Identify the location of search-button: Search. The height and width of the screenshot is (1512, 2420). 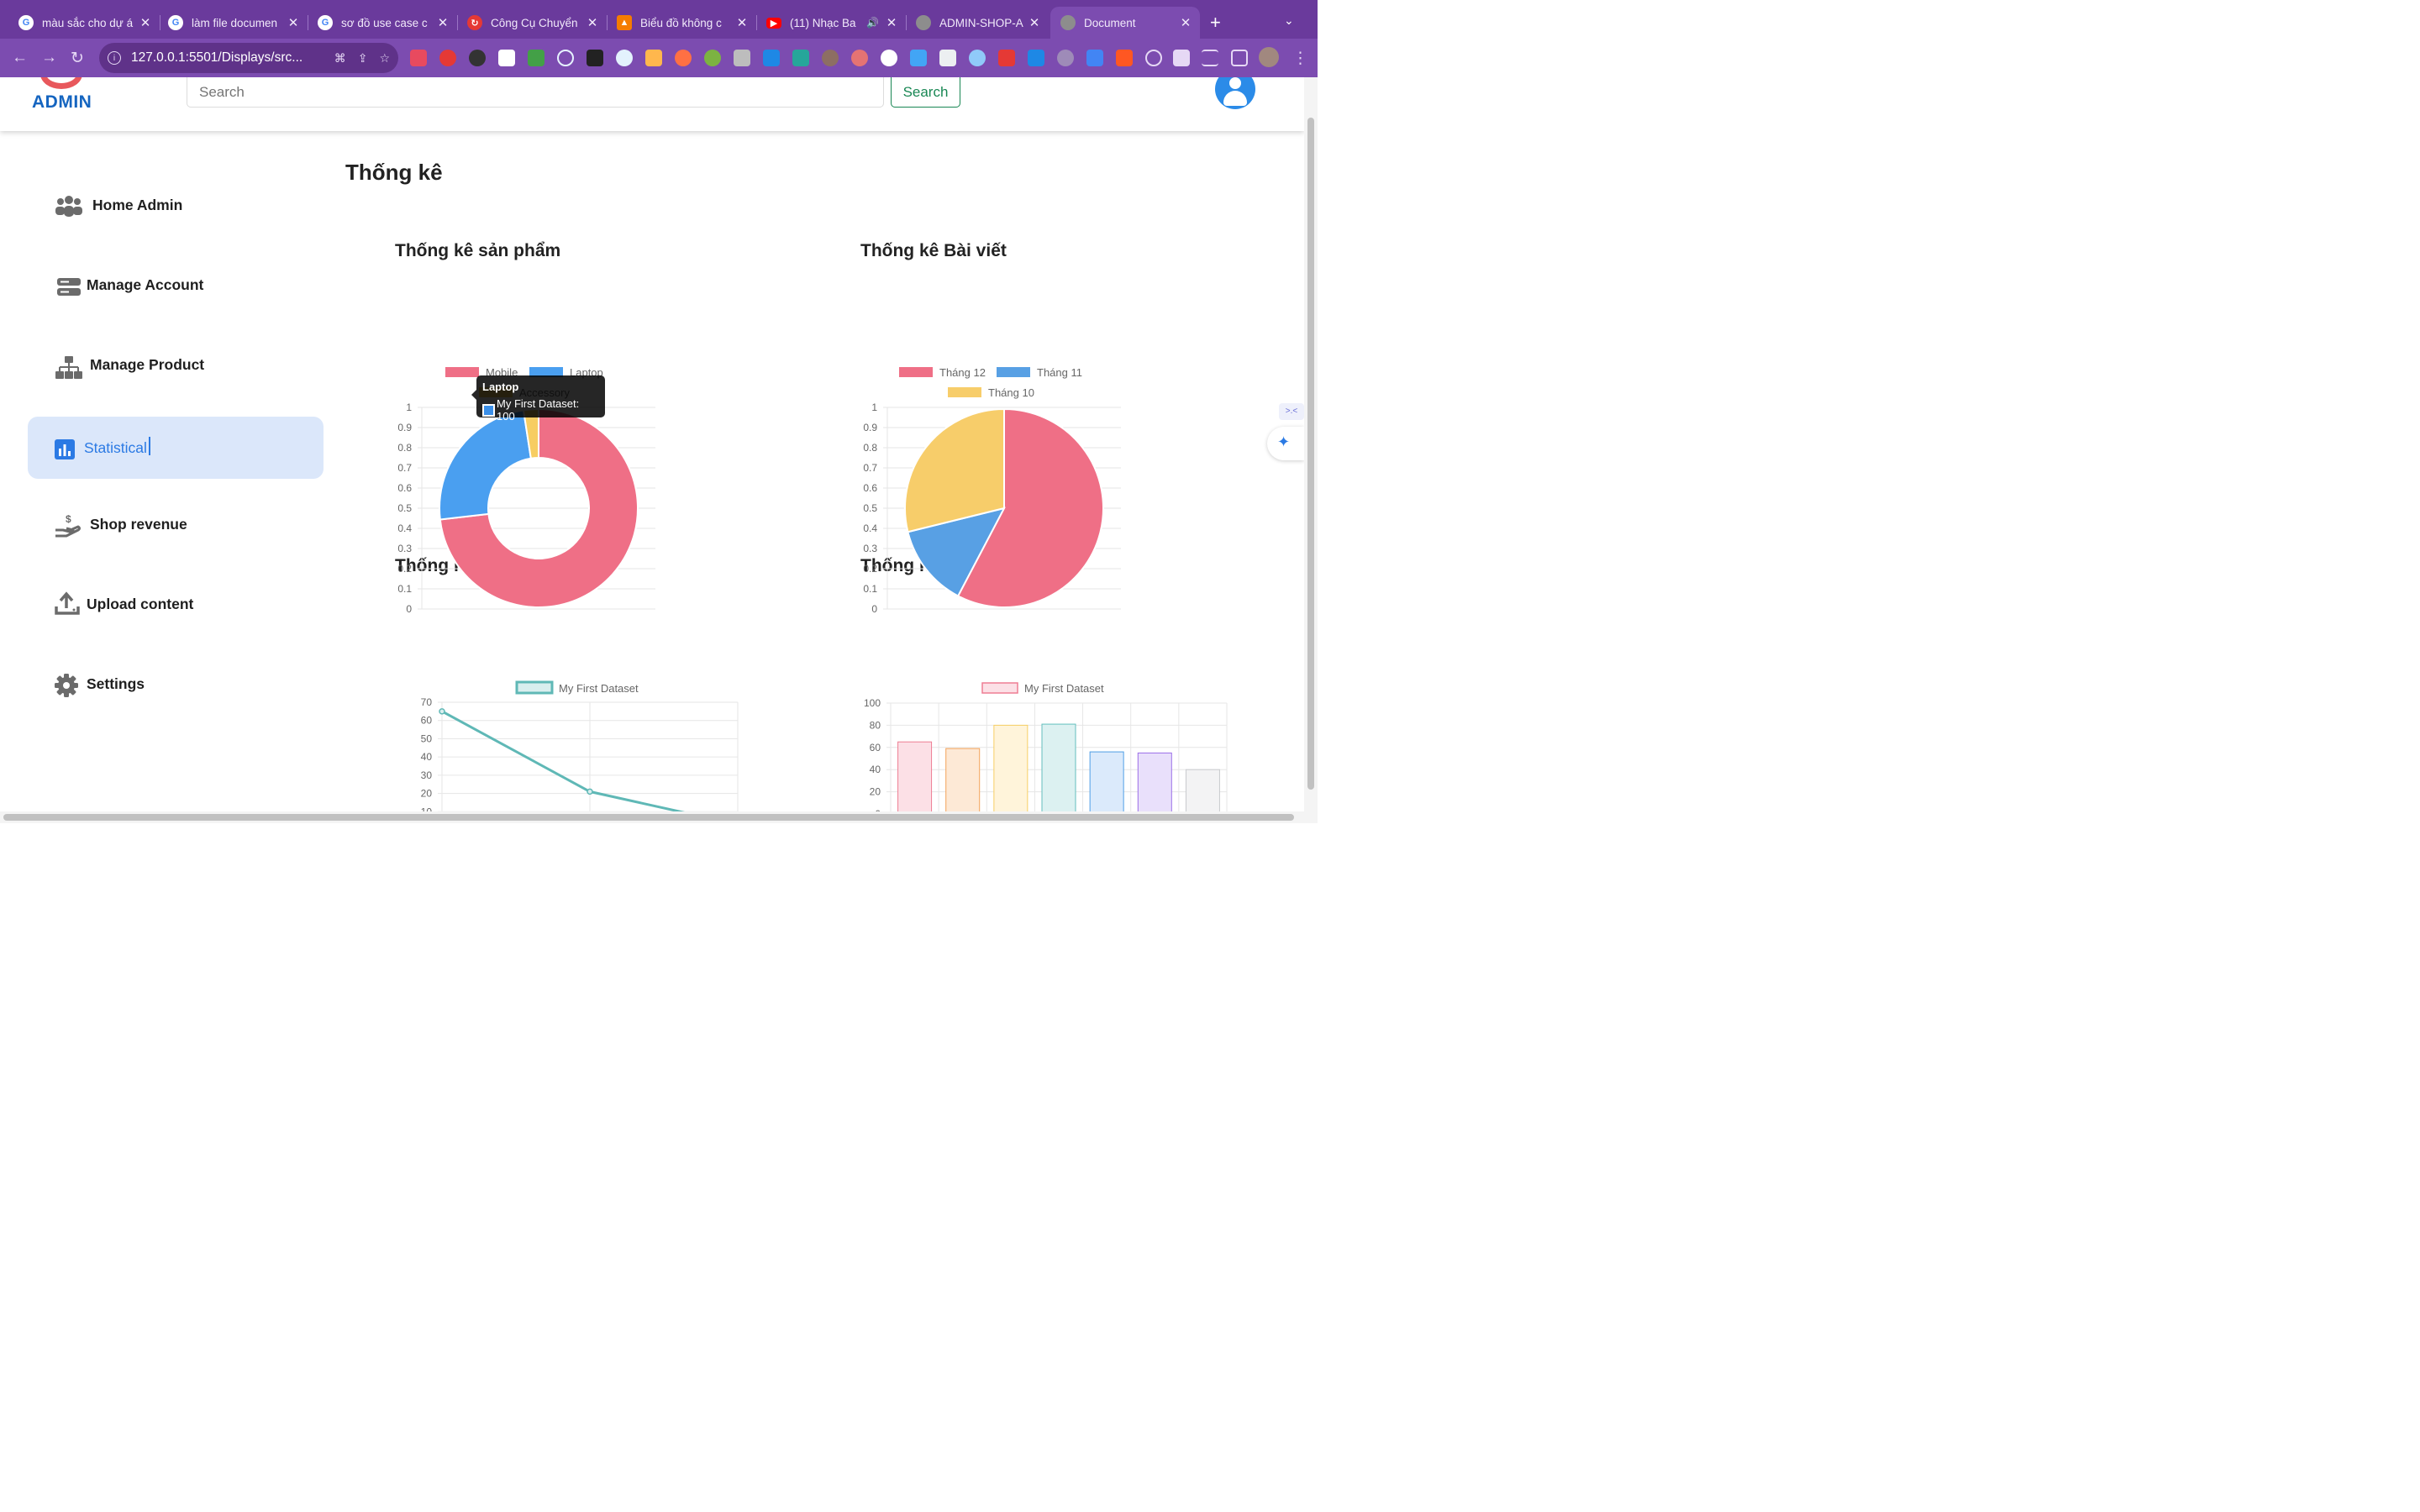
(926, 92).